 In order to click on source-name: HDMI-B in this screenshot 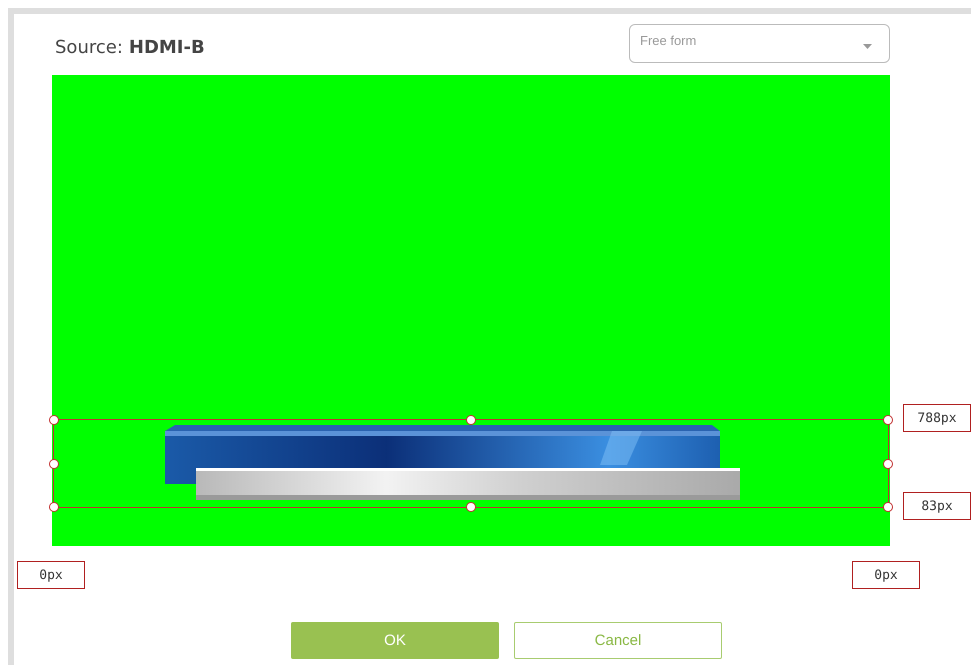, I will do `click(166, 47)`.